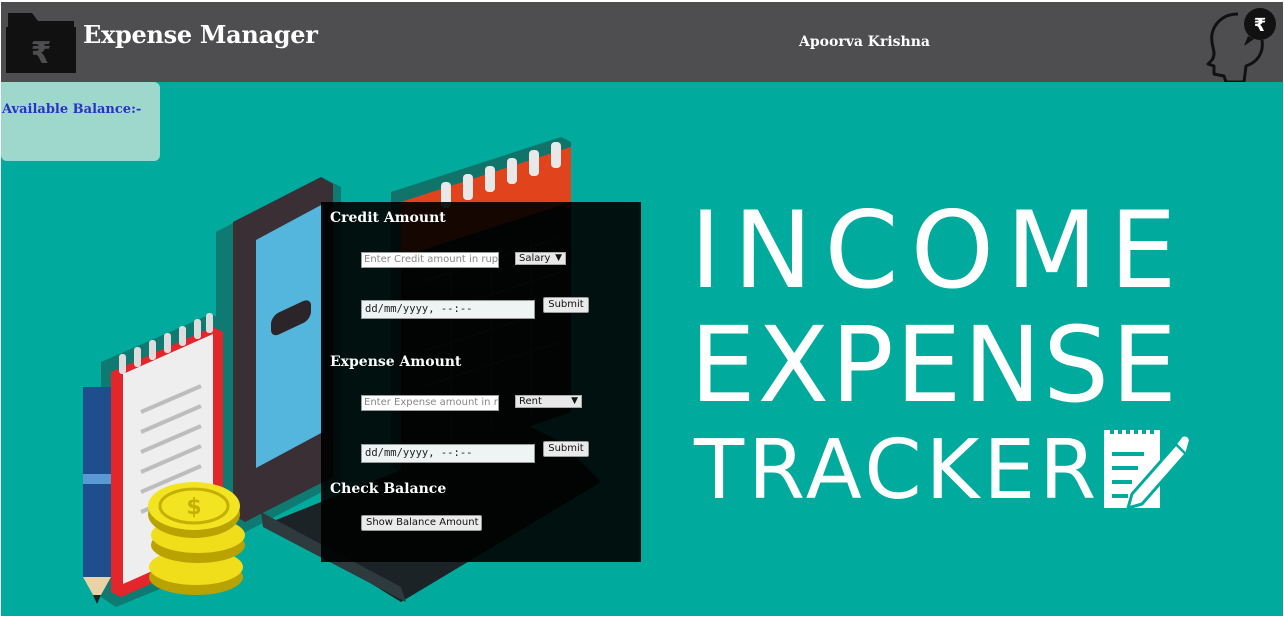 This screenshot has height=617, width=1284. I want to click on logo-rupee-symbol: ₹, so click(41, 53).